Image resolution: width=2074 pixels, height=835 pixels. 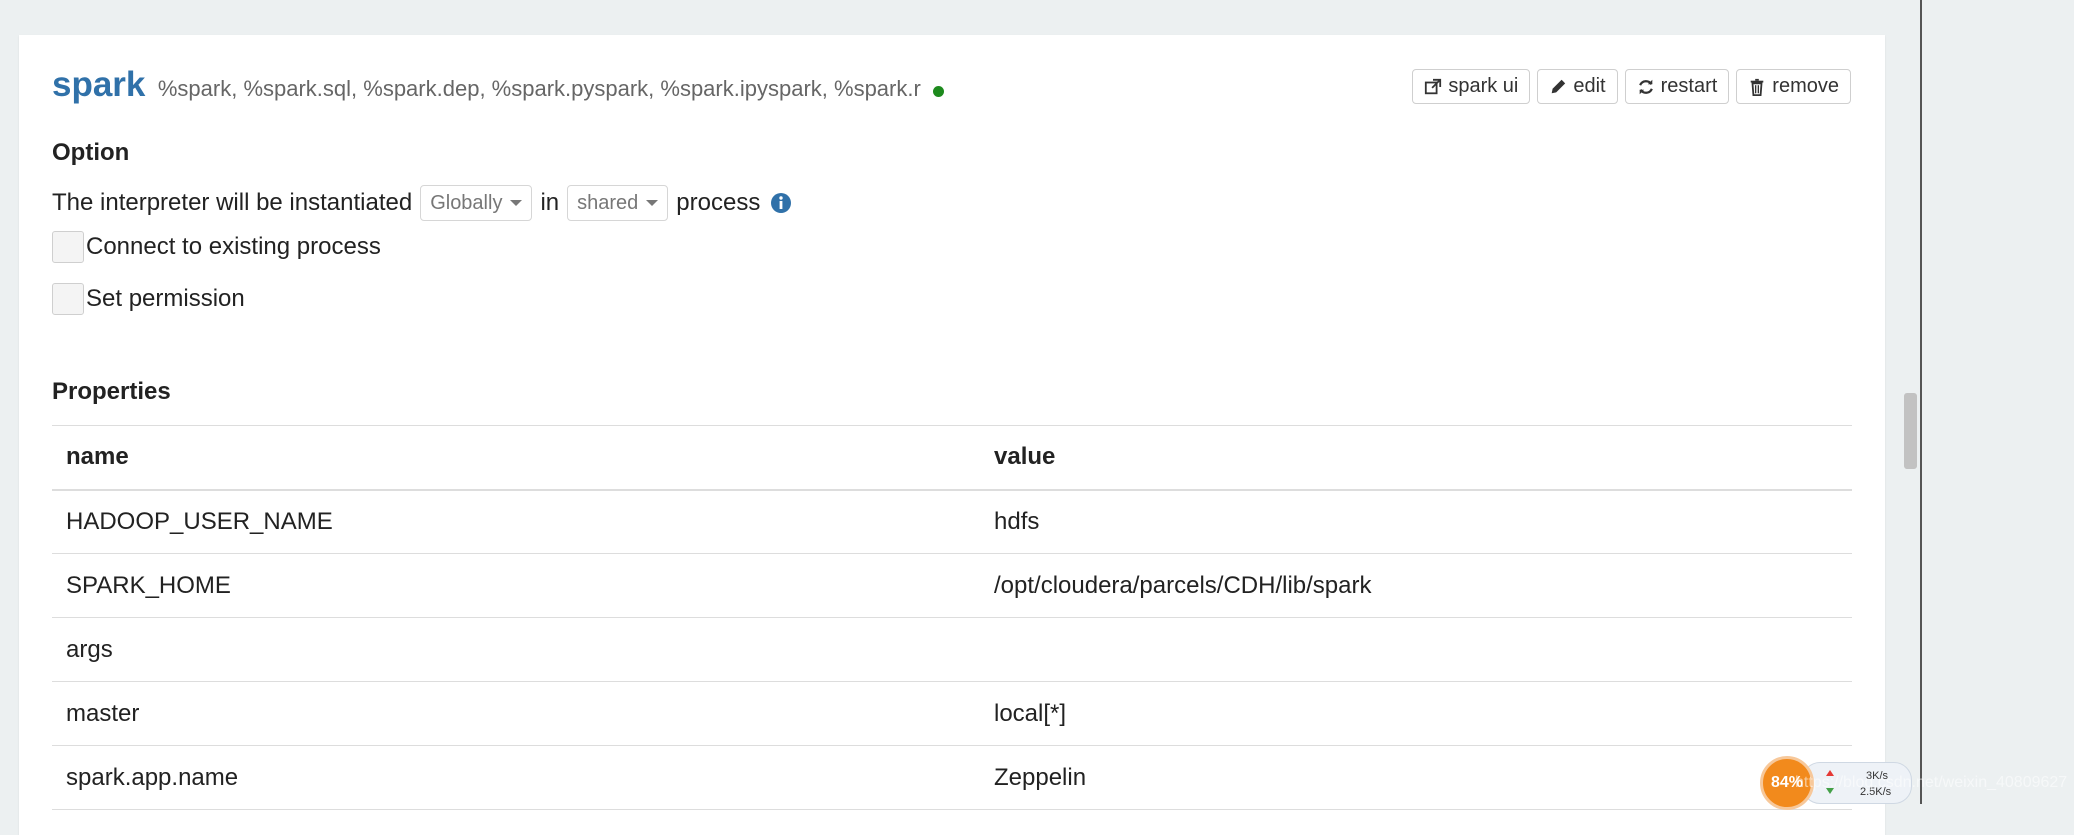 I want to click on refresh-icon, so click(x=1645, y=86).